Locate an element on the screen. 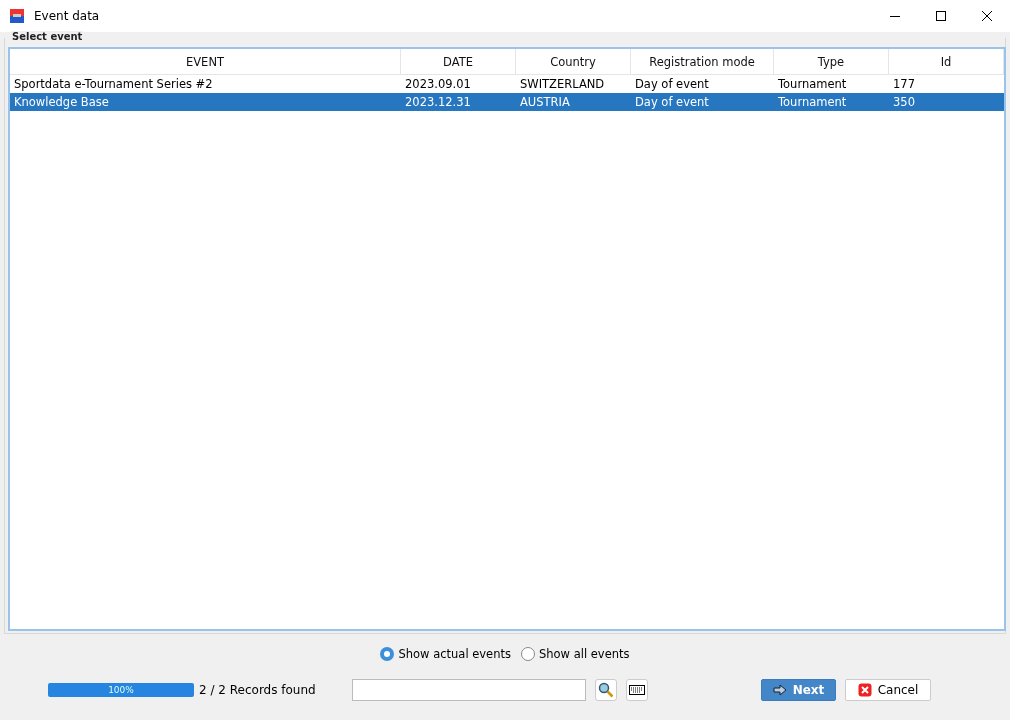 Image resolution: width=1010 pixels, height=720 pixels. search-icon is located at coordinates (606, 690).